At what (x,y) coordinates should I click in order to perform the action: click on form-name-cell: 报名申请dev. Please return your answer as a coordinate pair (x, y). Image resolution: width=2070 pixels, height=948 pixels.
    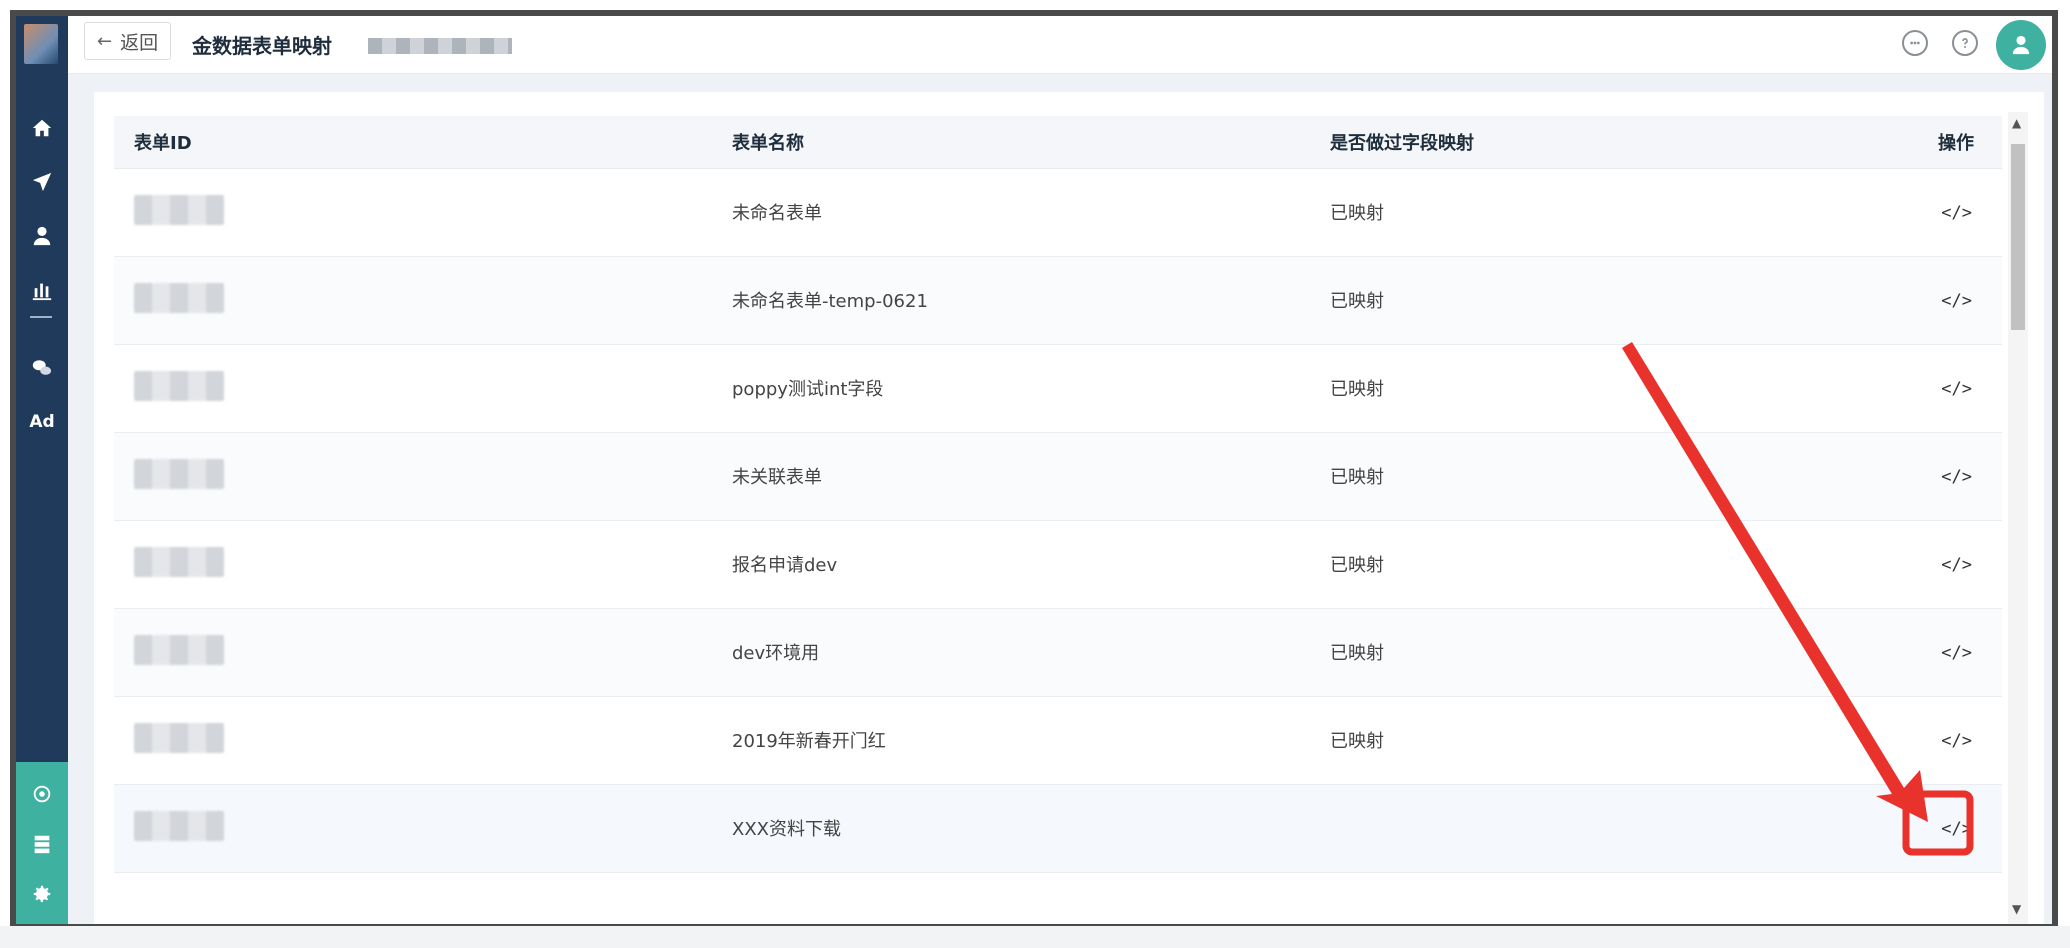
    Looking at the image, I should click on (1011, 564).